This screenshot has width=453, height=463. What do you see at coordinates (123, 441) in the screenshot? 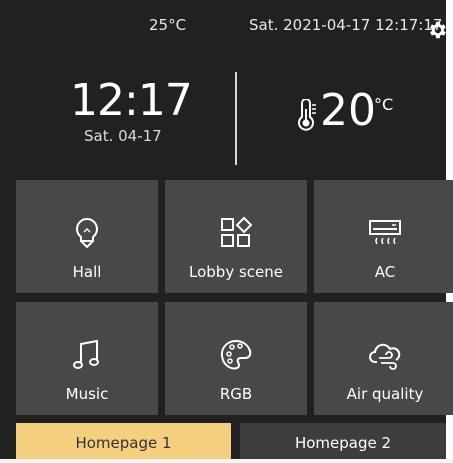
I see `tab-homepage-1: Homepage 1` at bounding box center [123, 441].